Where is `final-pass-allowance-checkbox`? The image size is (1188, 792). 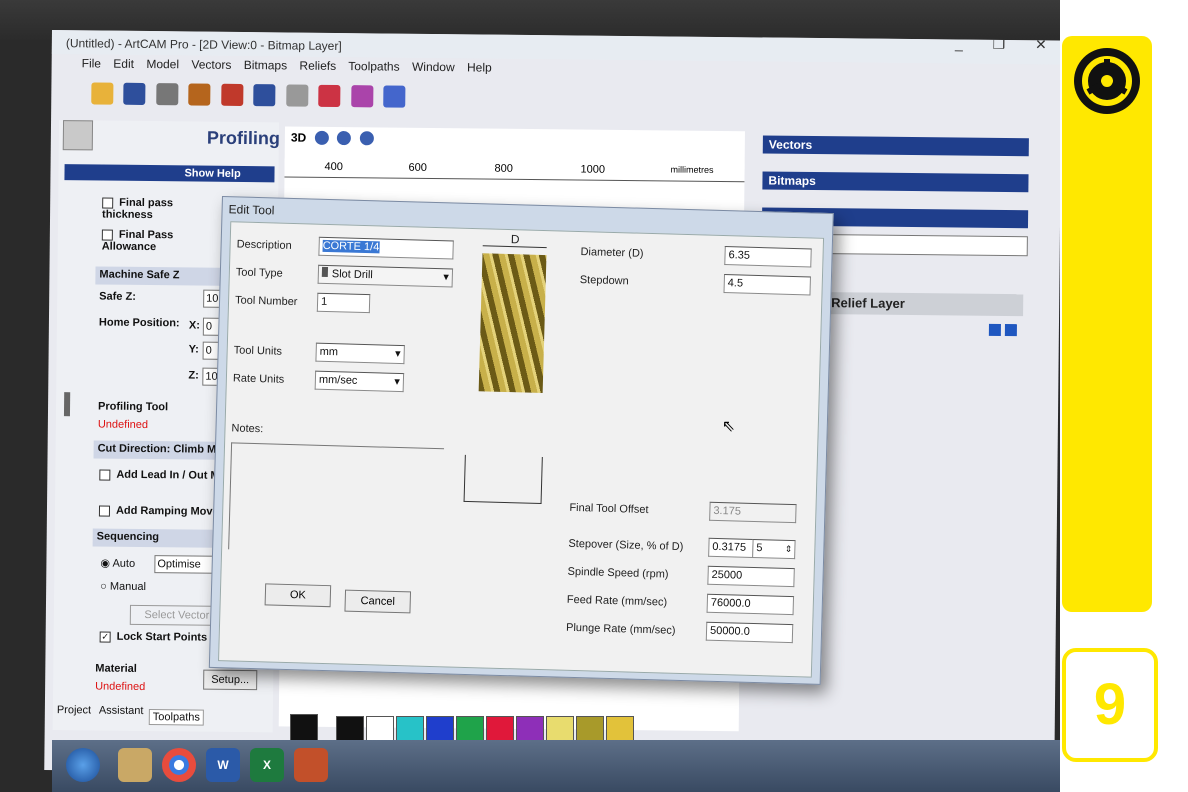
final-pass-allowance-checkbox is located at coordinates (107, 235).